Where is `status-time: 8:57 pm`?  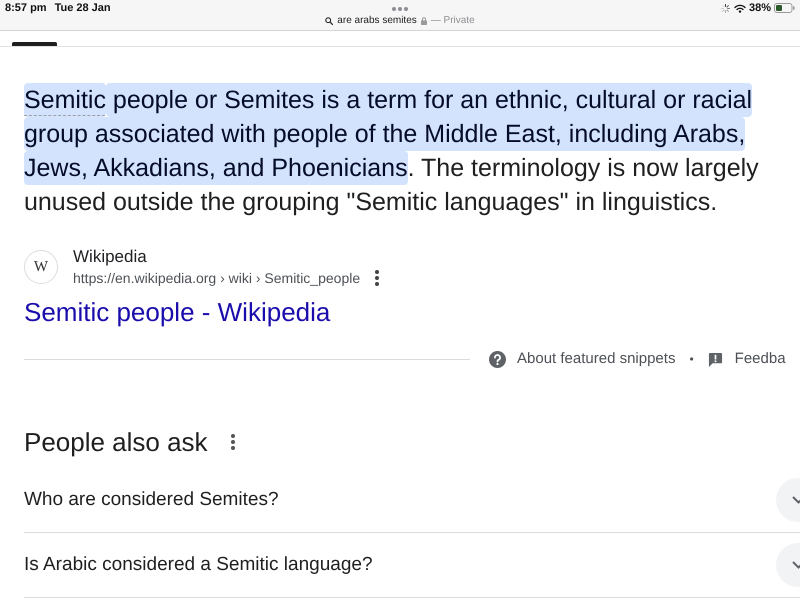 status-time: 8:57 pm is located at coordinates (26, 8).